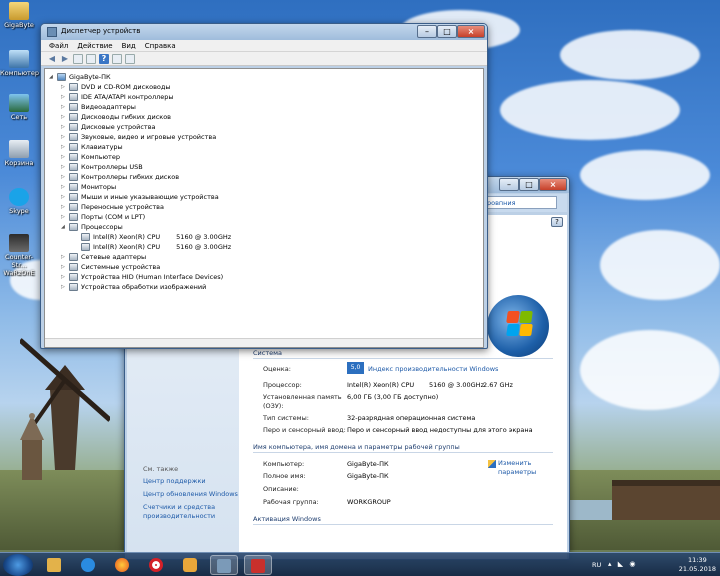 This screenshot has height=576, width=720. Describe the element at coordinates (258, 565) in the screenshot. I see `taskbar-system` at that location.